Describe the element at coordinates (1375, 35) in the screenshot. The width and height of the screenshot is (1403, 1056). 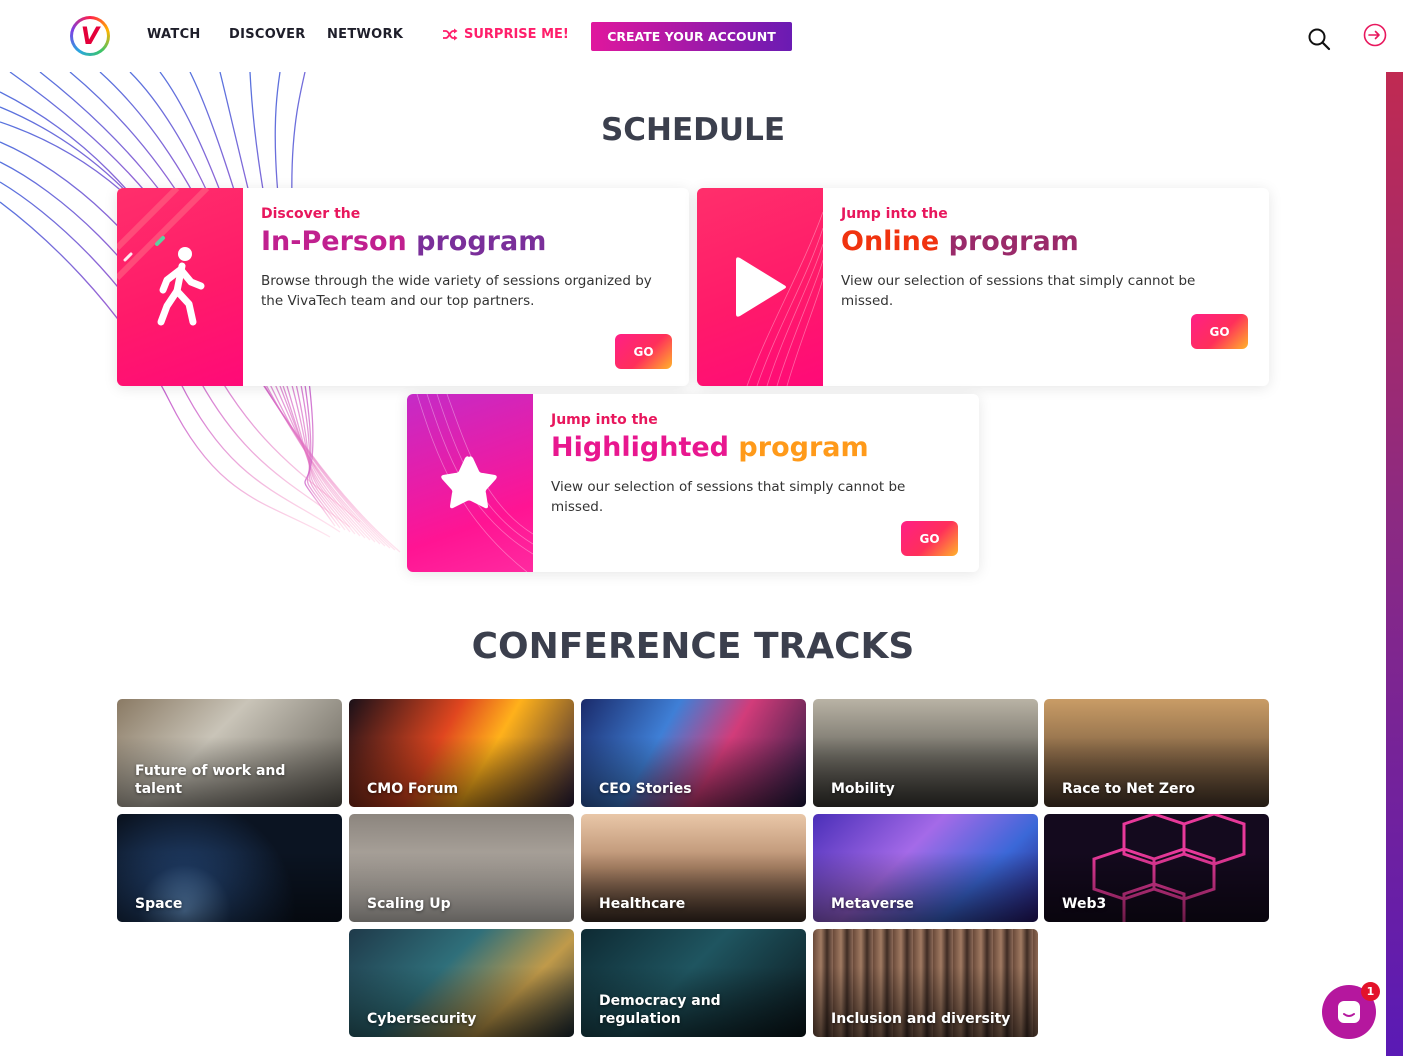
I see `login-icon` at that location.